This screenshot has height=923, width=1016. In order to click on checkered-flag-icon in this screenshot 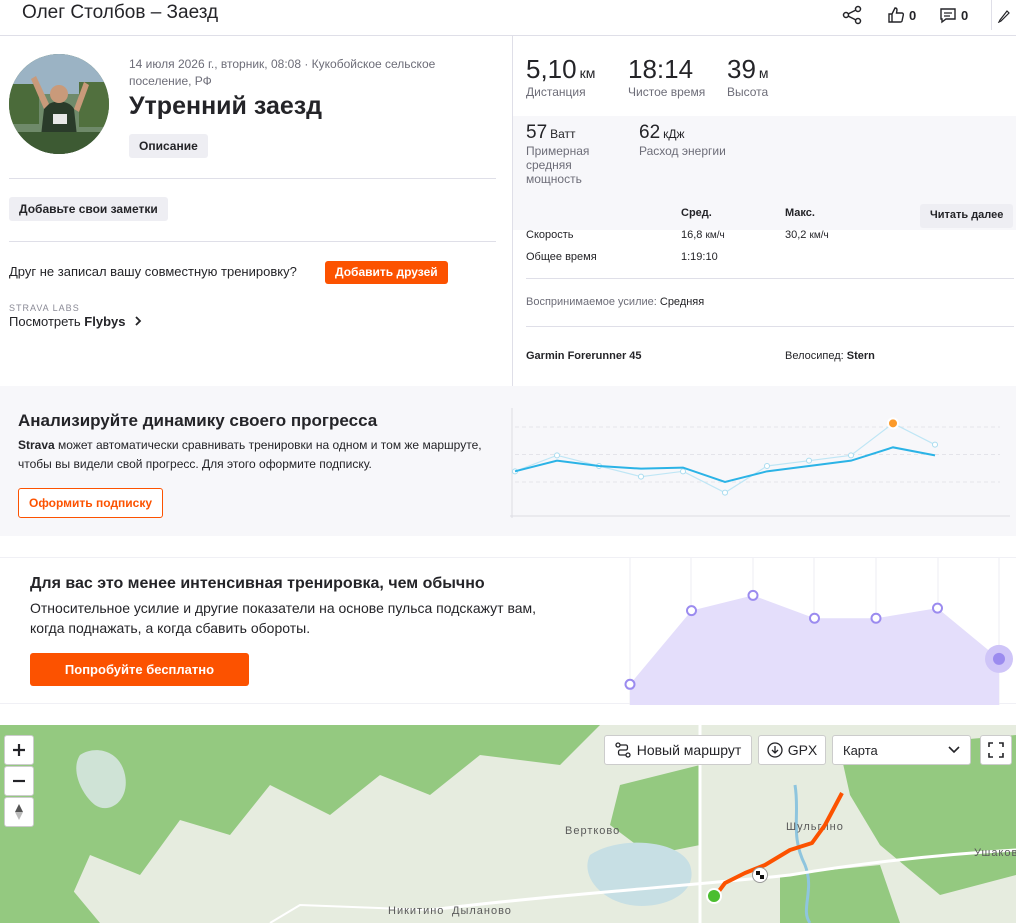, I will do `click(760, 875)`.